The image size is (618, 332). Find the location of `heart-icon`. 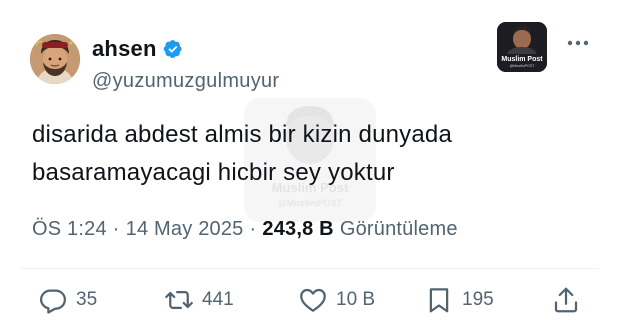

heart-icon is located at coordinates (313, 300).